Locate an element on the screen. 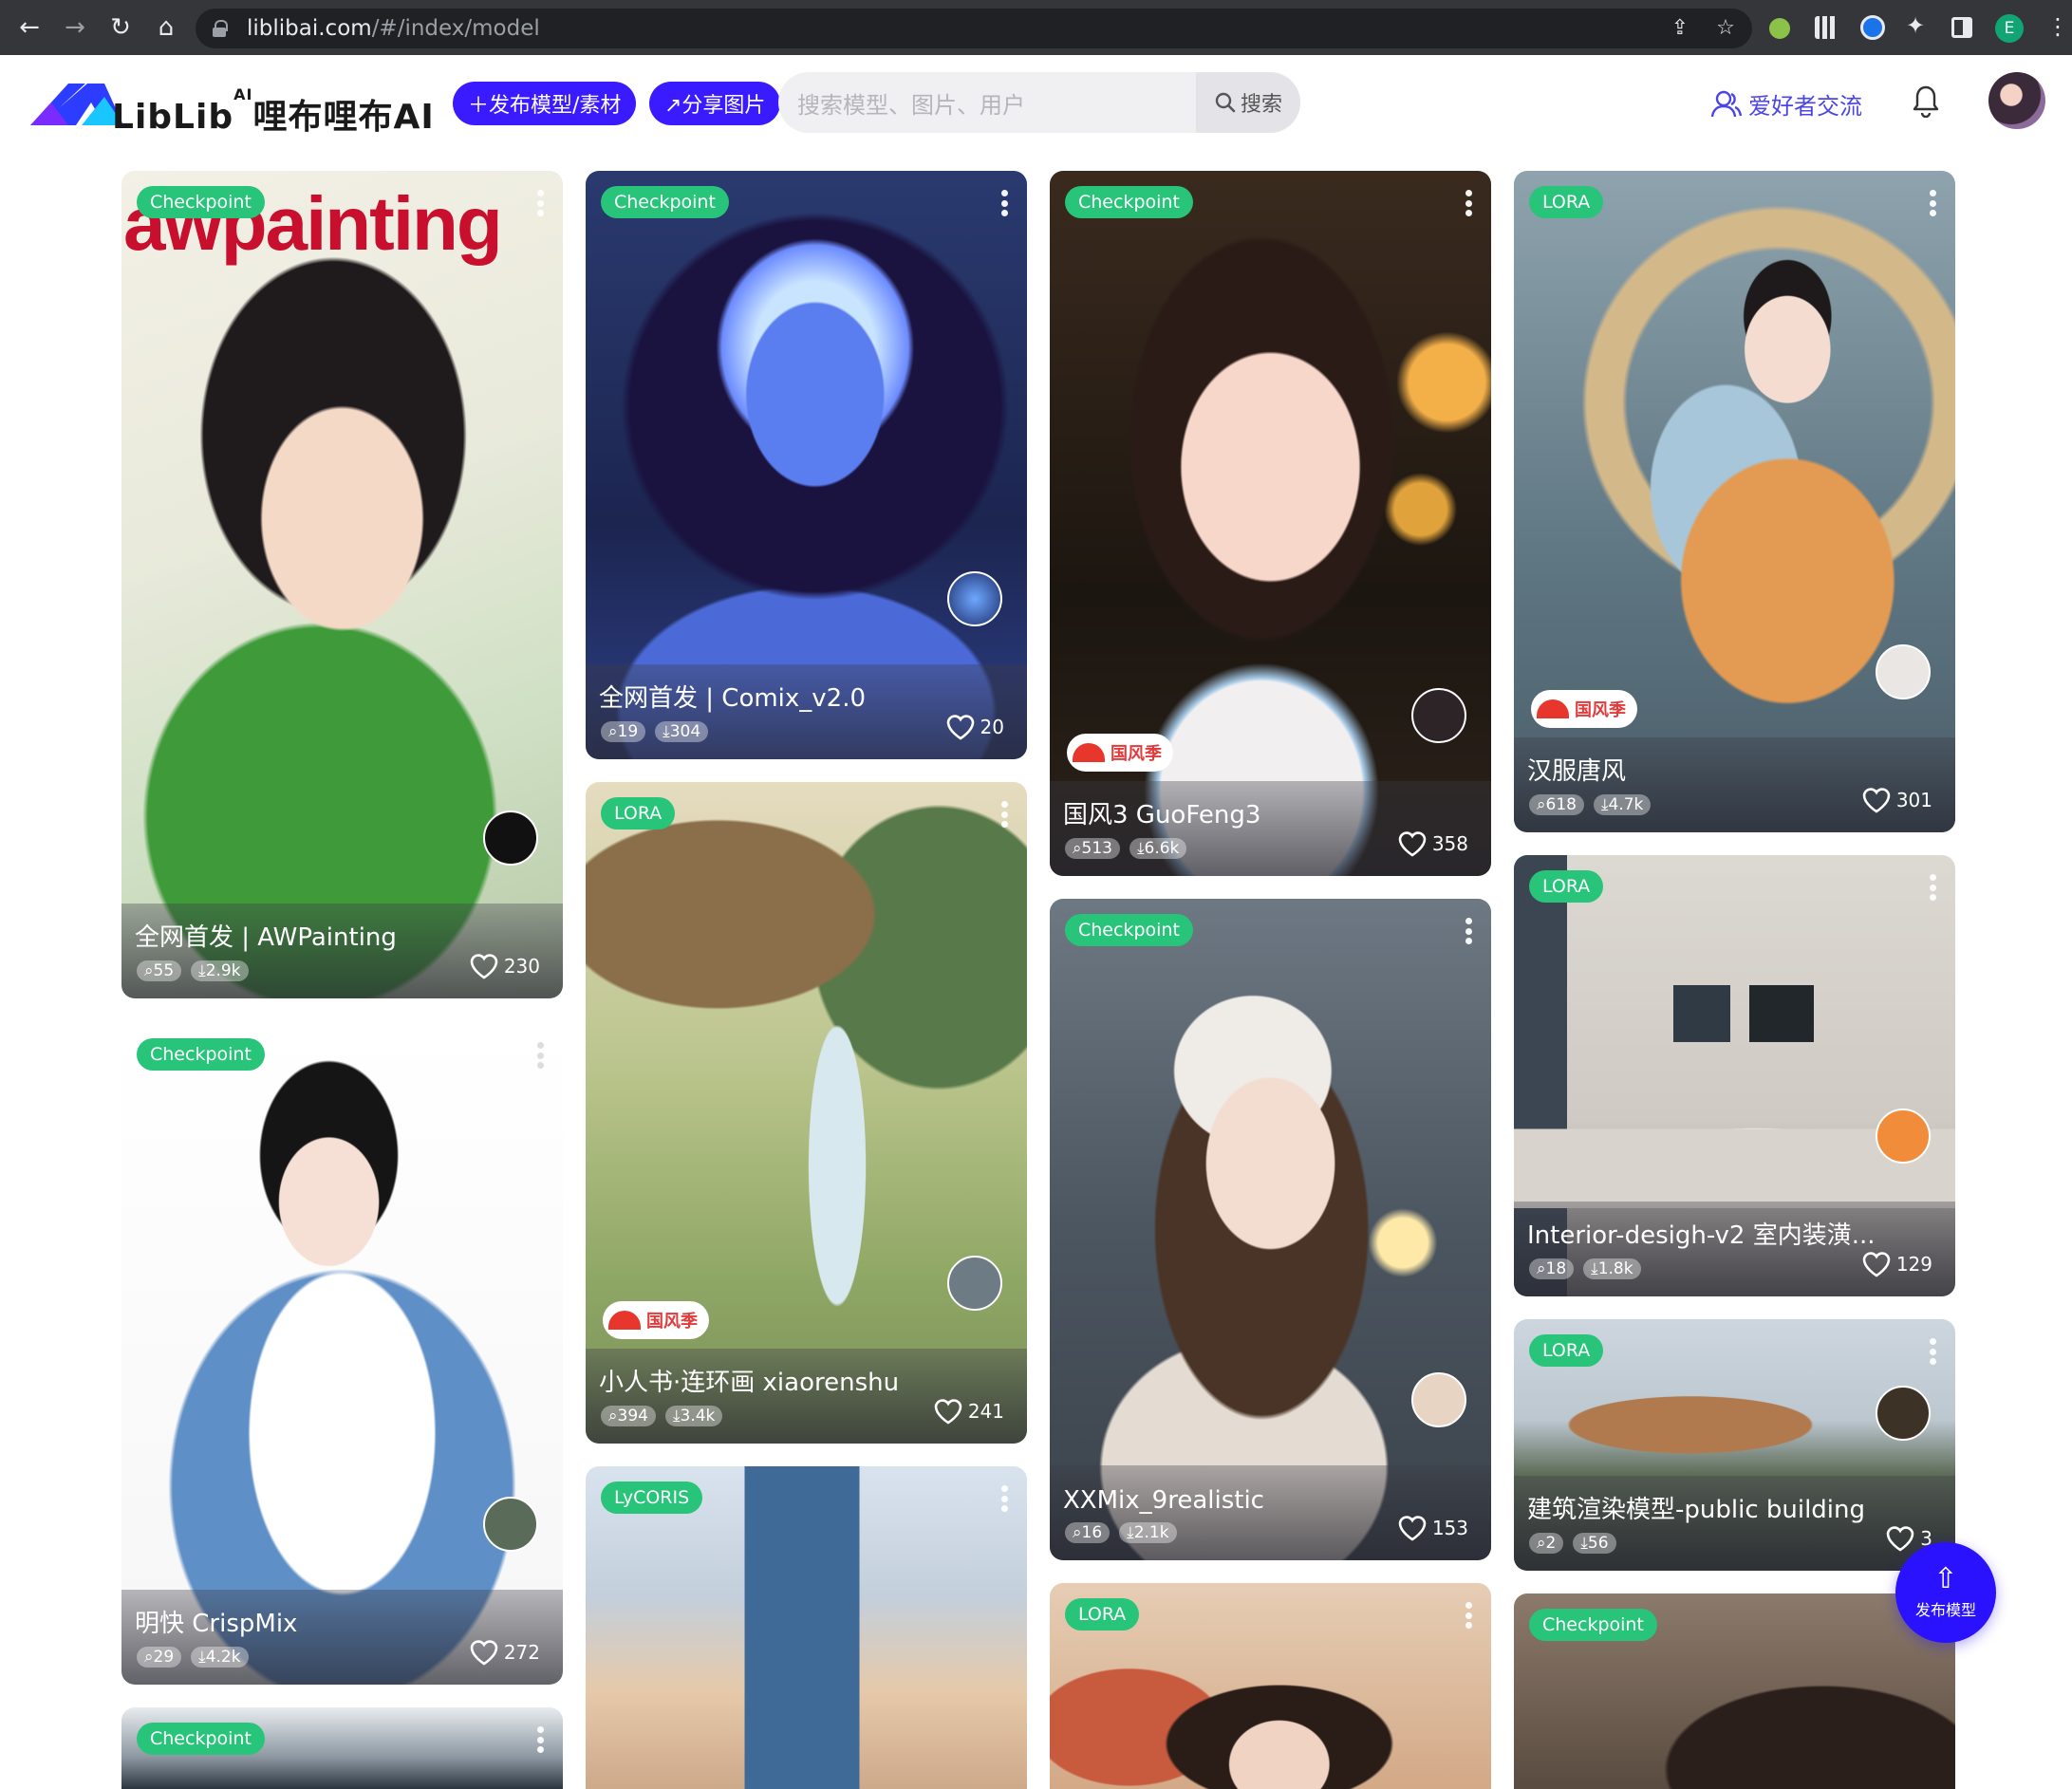 The image size is (2072, 1789). download-count: ⤓3.4k is located at coordinates (694, 1416).